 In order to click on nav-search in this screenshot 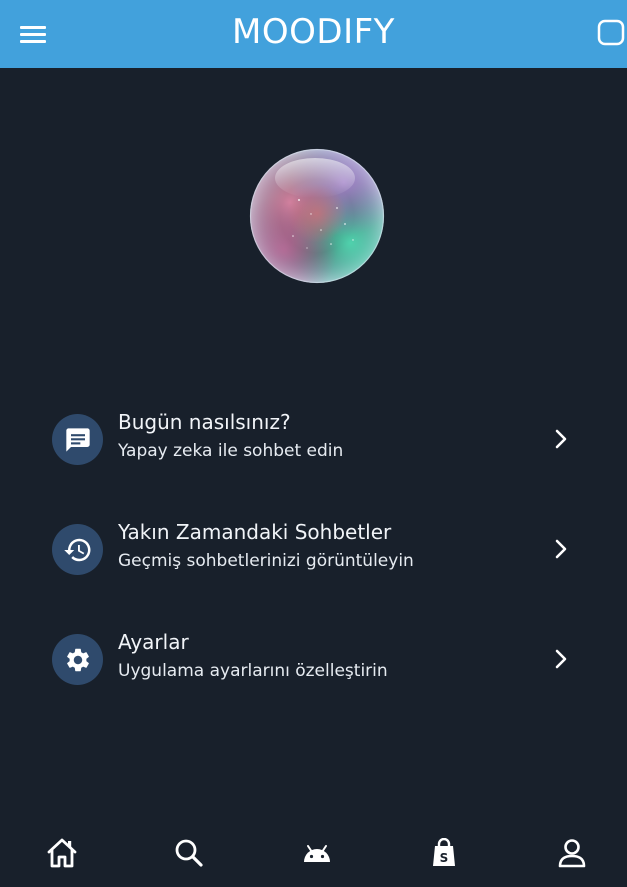, I will do `click(189, 853)`.